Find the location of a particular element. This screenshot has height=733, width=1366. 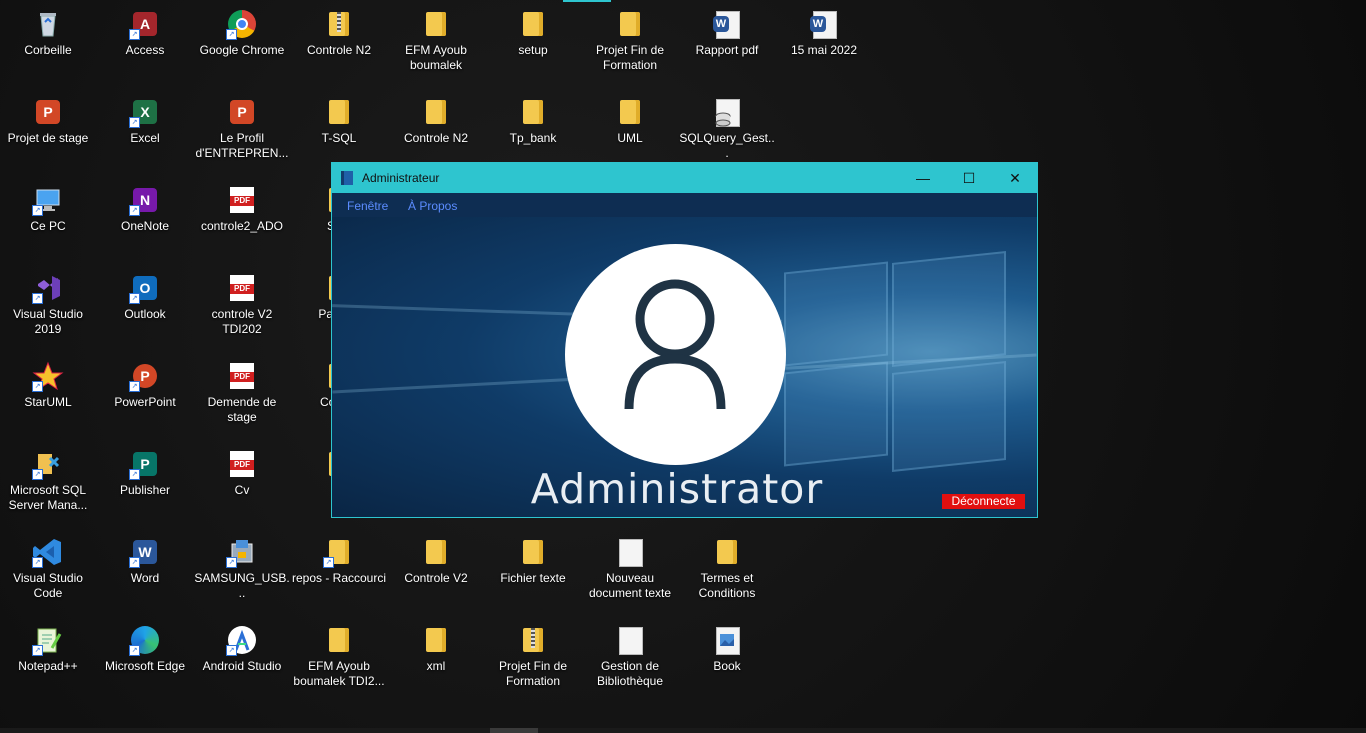

desktop-icon-visual-studio-2019: ↗ Visual Studio 2019 is located at coordinates (48, 304).